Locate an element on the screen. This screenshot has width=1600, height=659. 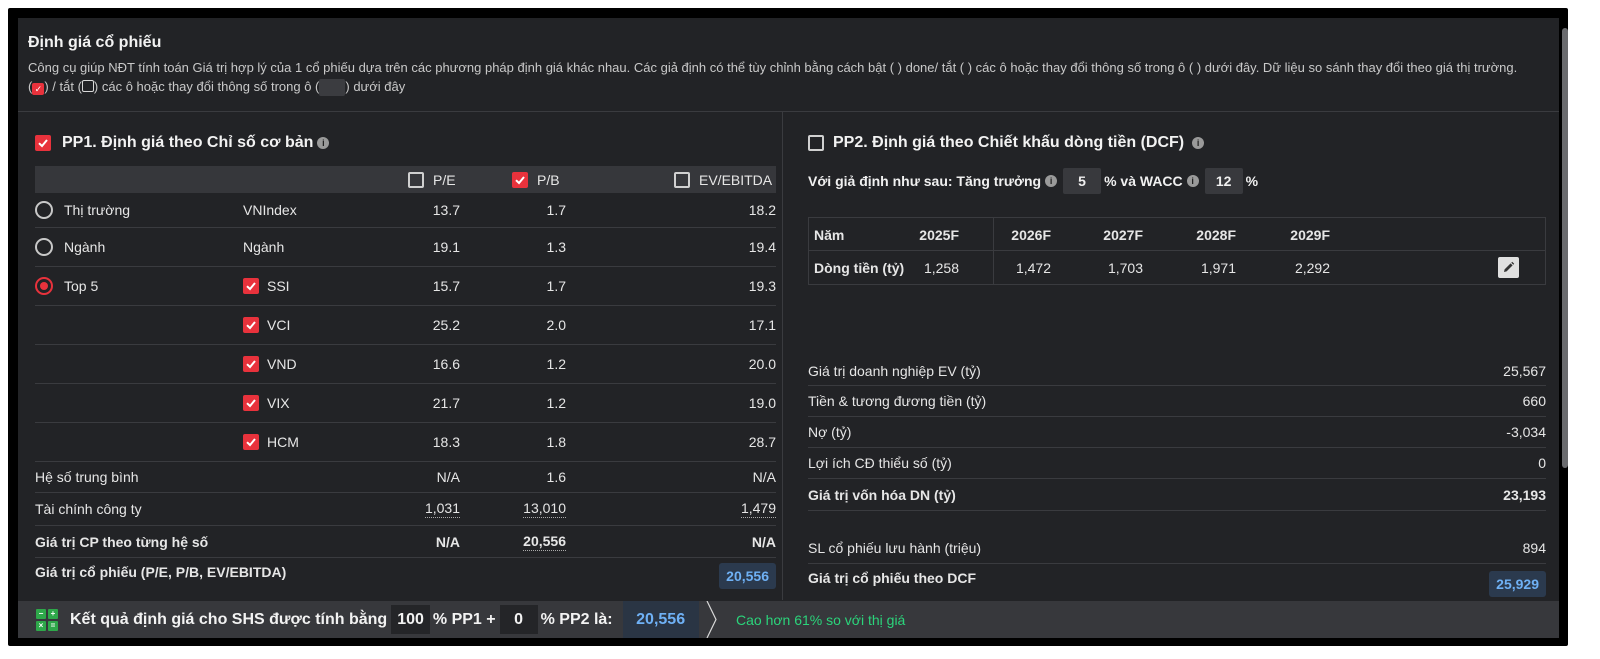
pp1-weight-input: 100 is located at coordinates (410, 619).